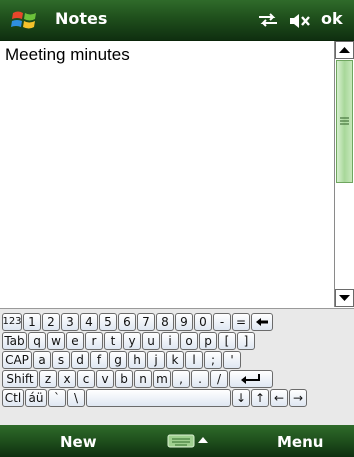 The width and height of the screenshot is (354, 457). I want to click on key-z: z, so click(48, 379).